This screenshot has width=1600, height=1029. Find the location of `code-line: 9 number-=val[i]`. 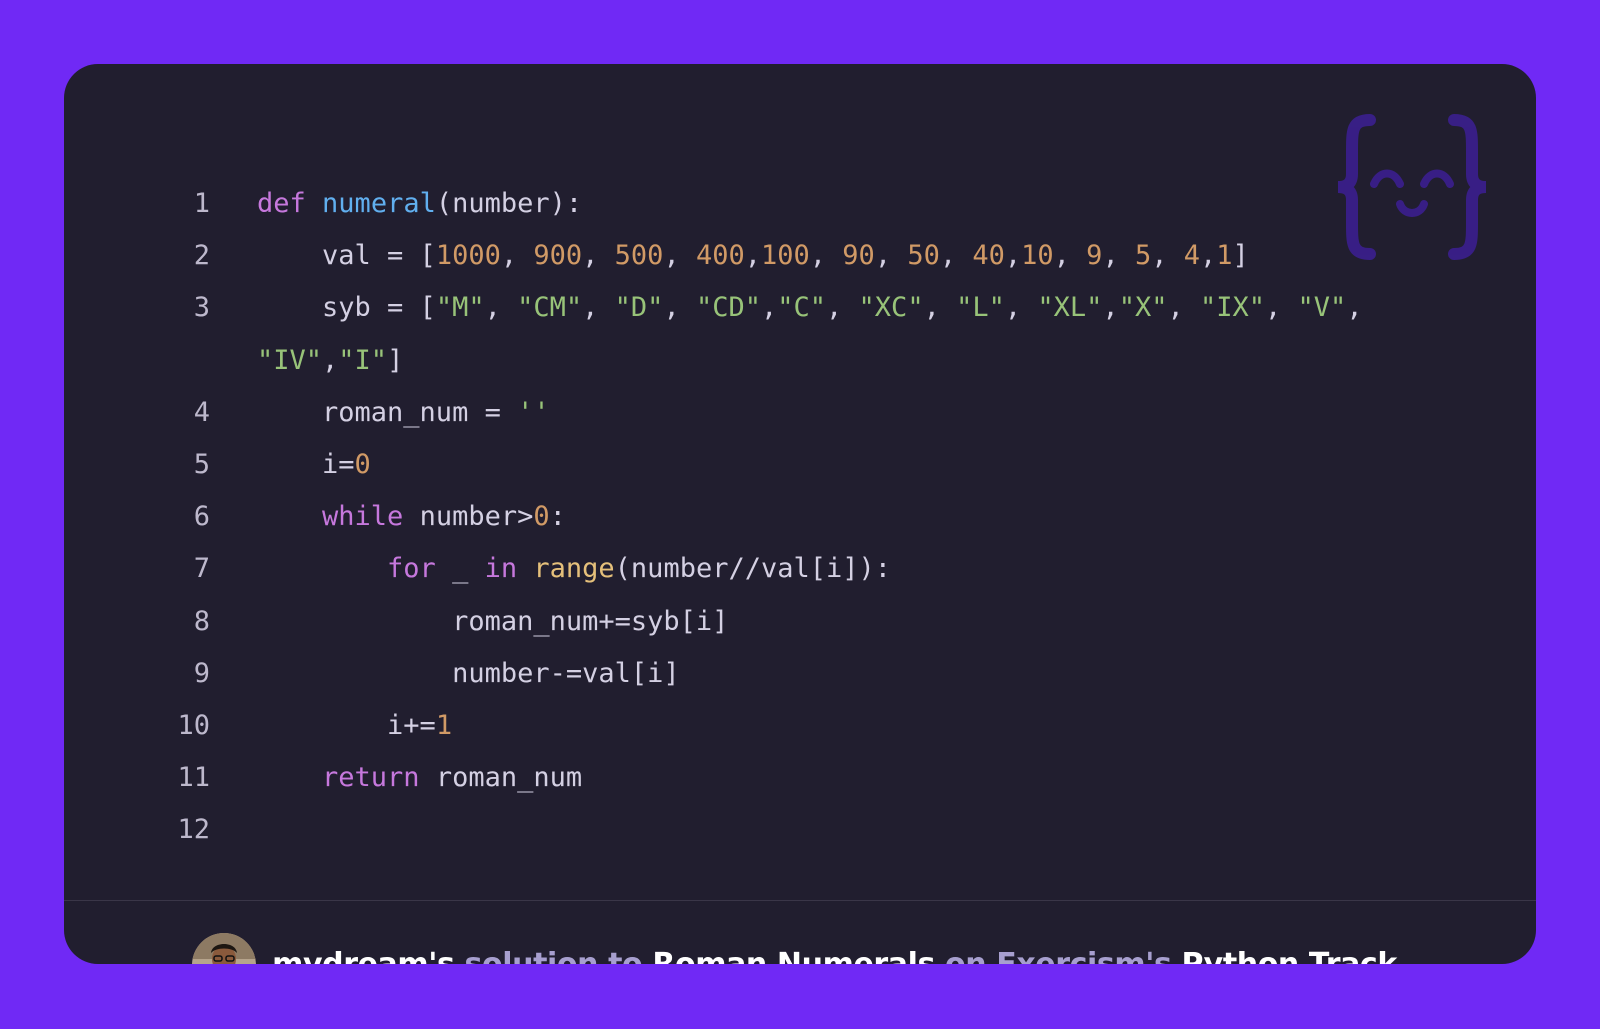

code-line: 9 number-=val[i] is located at coordinates (800, 674).